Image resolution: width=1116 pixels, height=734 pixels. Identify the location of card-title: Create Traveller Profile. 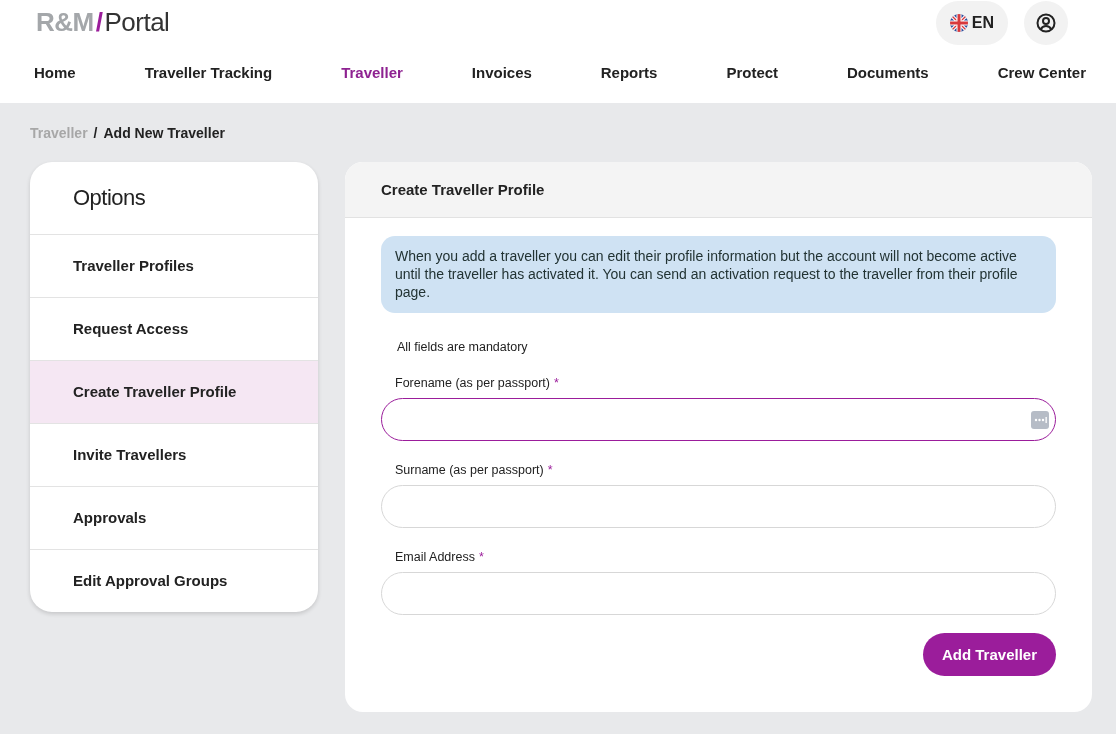
(463, 189).